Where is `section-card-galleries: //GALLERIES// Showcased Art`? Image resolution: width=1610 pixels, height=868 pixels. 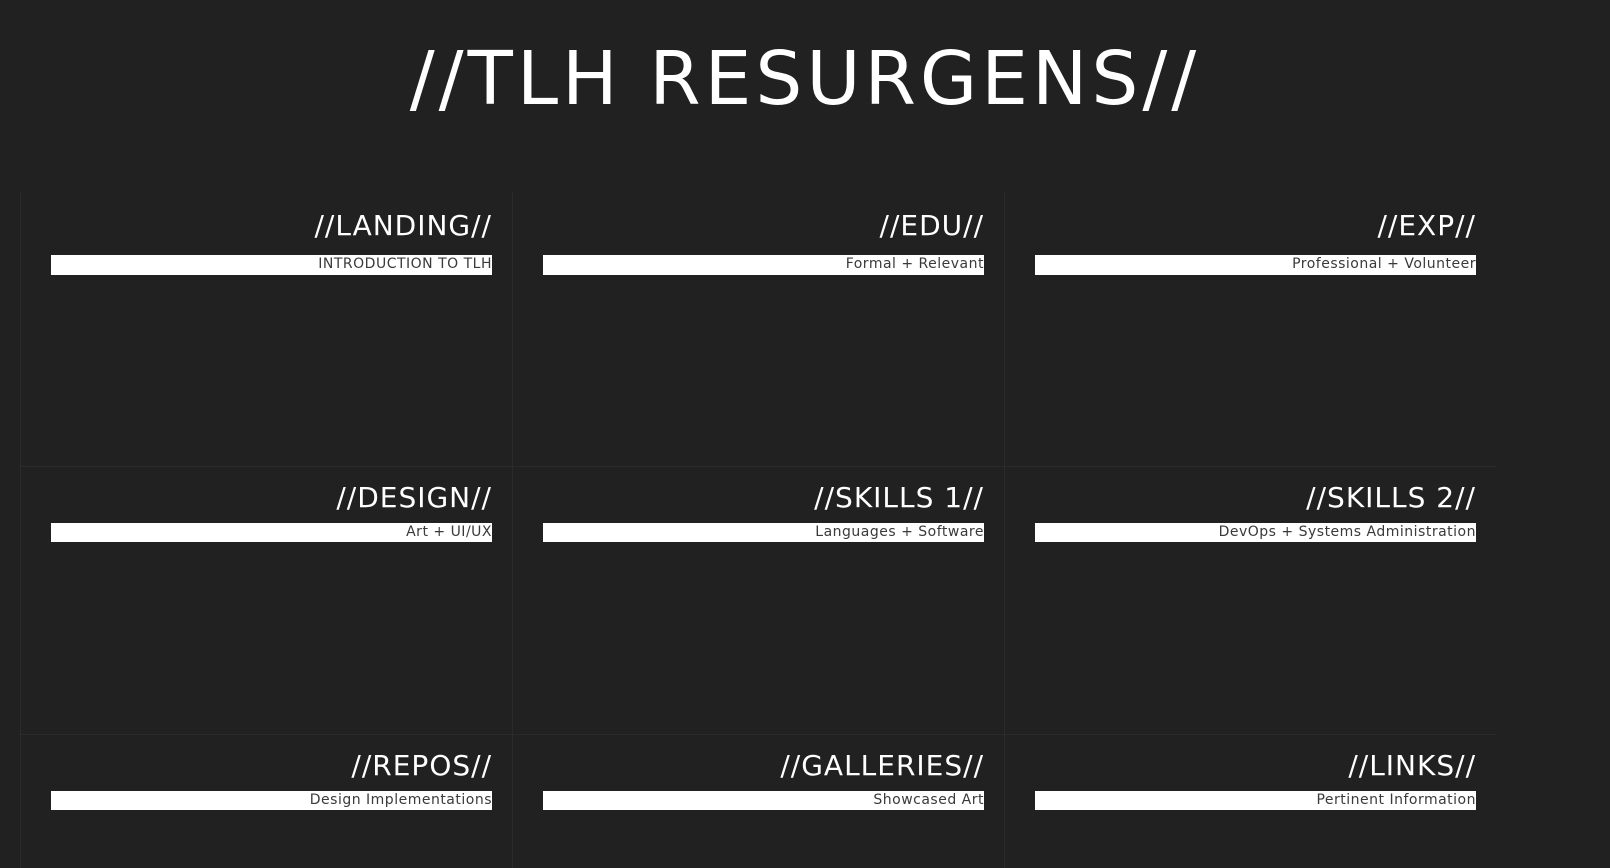
section-card-galleries: //GALLERIES// Showcased Art is located at coordinates (758, 801).